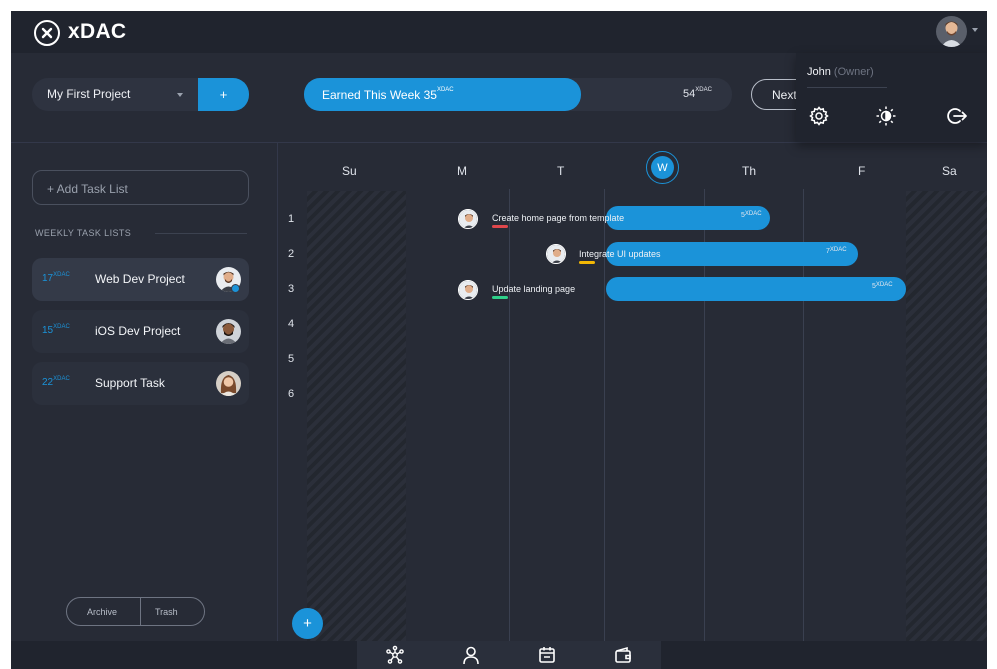 The height and width of the screenshot is (669, 997). I want to click on weekly-task-lists-heading: WEEKLY TASK LISTS, so click(83, 233).